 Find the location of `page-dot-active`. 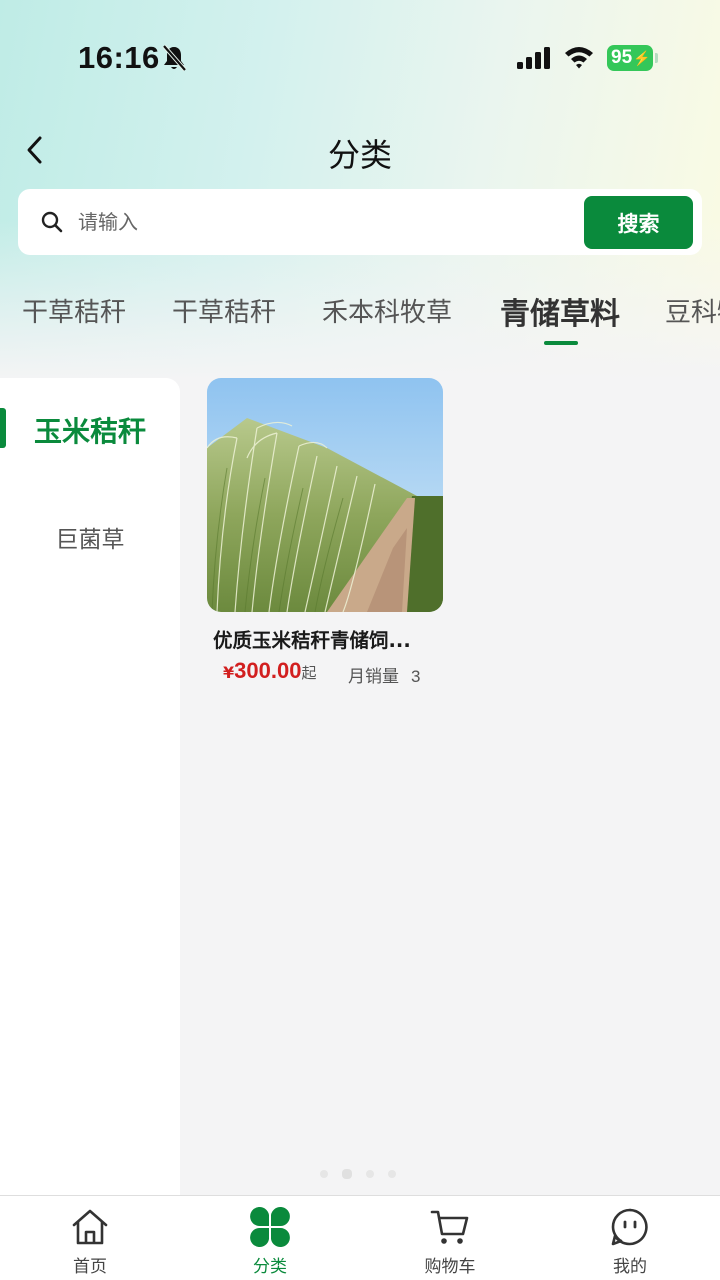

page-dot-active is located at coordinates (347, 1174).